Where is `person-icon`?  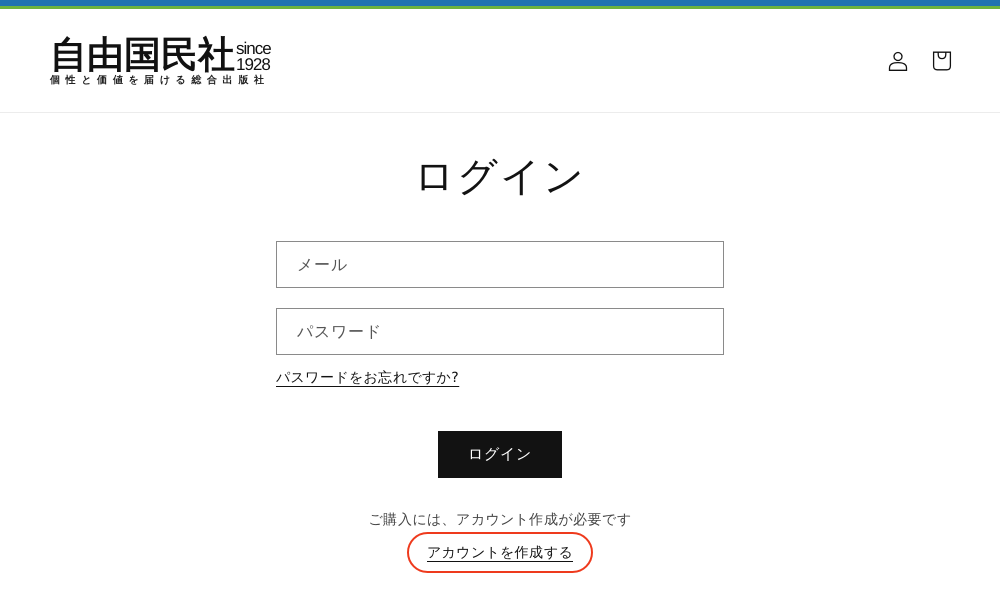
person-icon is located at coordinates (898, 60).